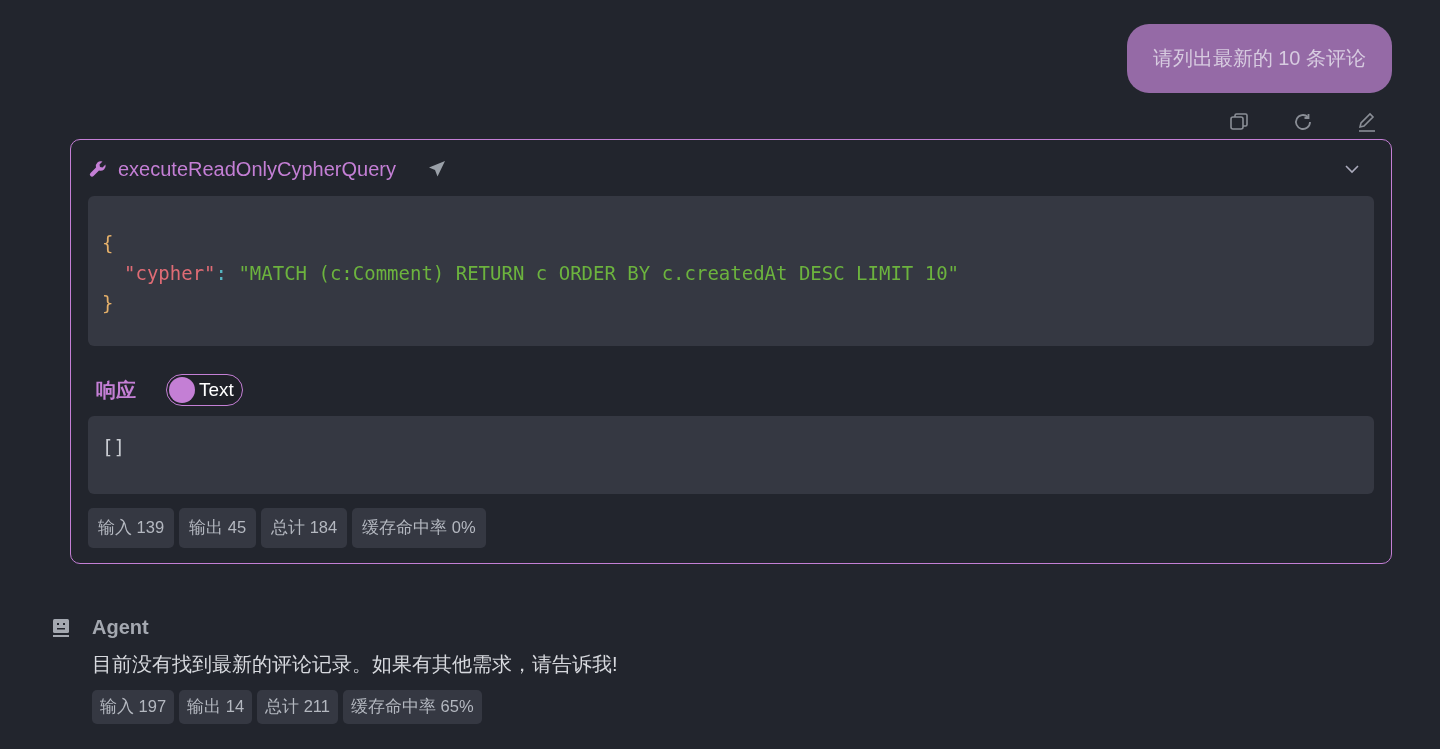 This screenshot has width=1440, height=749. Describe the element at coordinates (304, 528) in the screenshot. I see `token-stat: 总计 184` at that location.